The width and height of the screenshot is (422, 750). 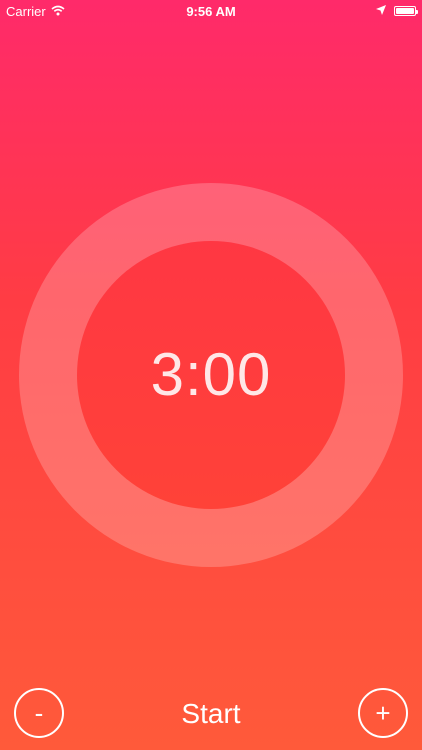 I want to click on start-button: Start, so click(x=211, y=714).